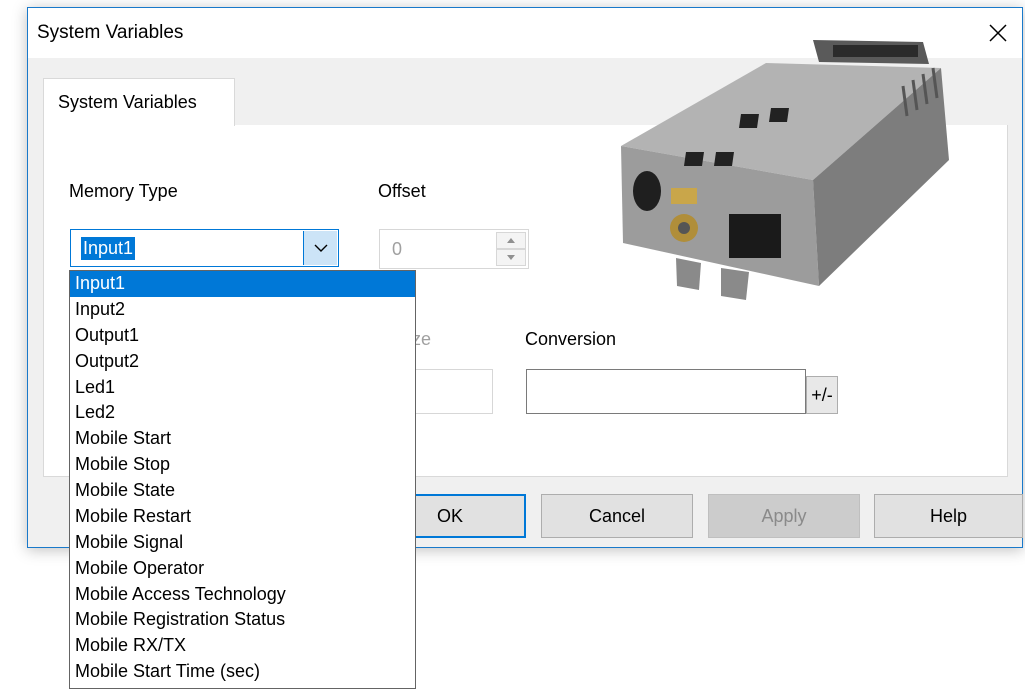 This screenshot has width=1025, height=690. Describe the element at coordinates (242, 517) in the screenshot. I see `dropdown-option: Mobile Restart` at that location.